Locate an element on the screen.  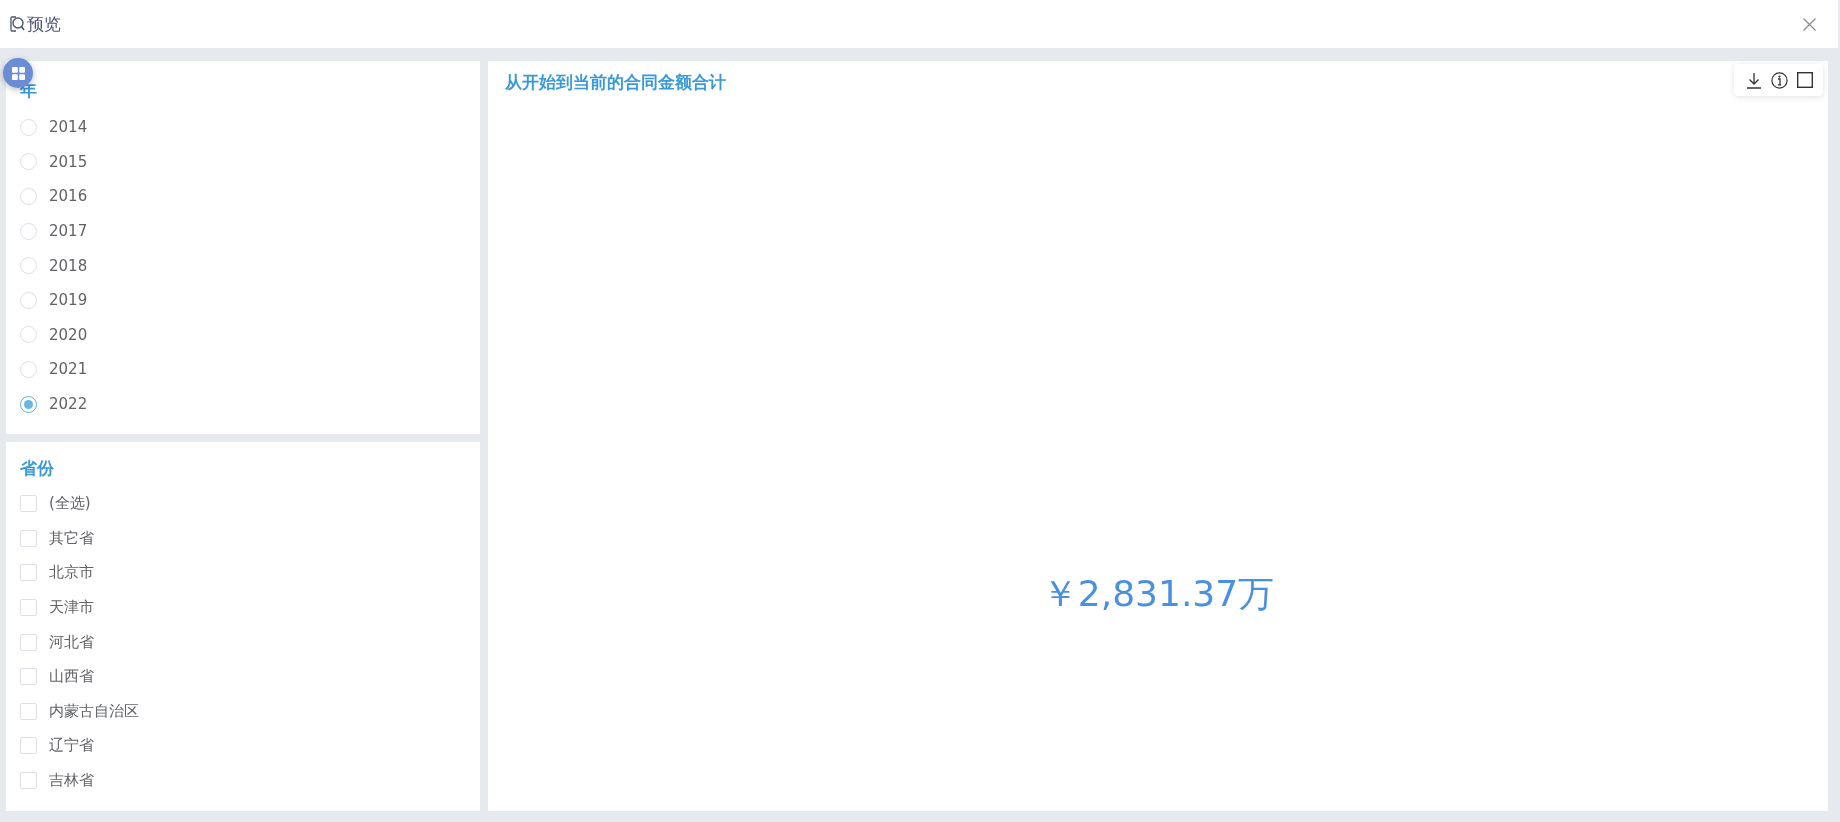
magnifier-icon is located at coordinates (17, 24).